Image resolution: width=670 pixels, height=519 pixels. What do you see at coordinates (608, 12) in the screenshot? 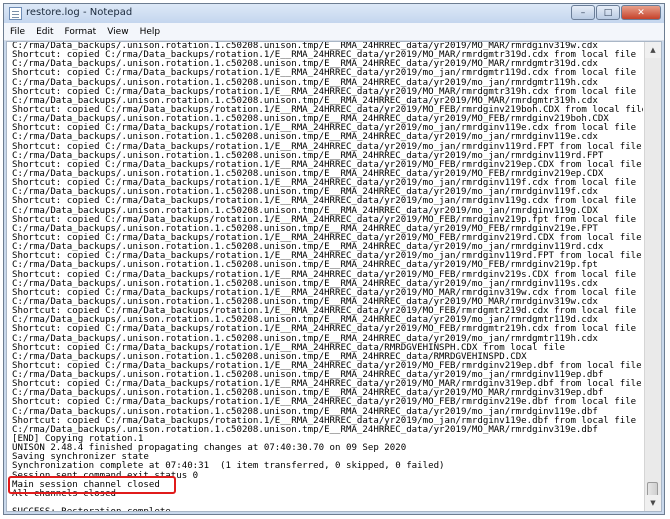
I see `maximize-button: □` at bounding box center [608, 12].